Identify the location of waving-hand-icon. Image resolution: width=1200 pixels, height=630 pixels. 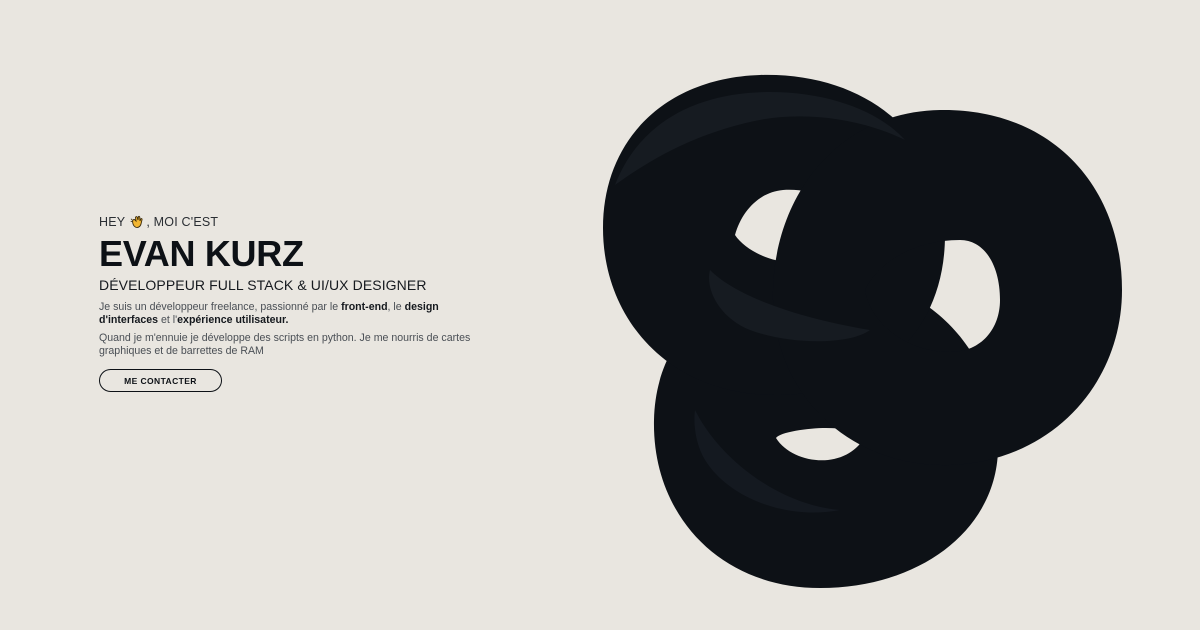
(137, 222).